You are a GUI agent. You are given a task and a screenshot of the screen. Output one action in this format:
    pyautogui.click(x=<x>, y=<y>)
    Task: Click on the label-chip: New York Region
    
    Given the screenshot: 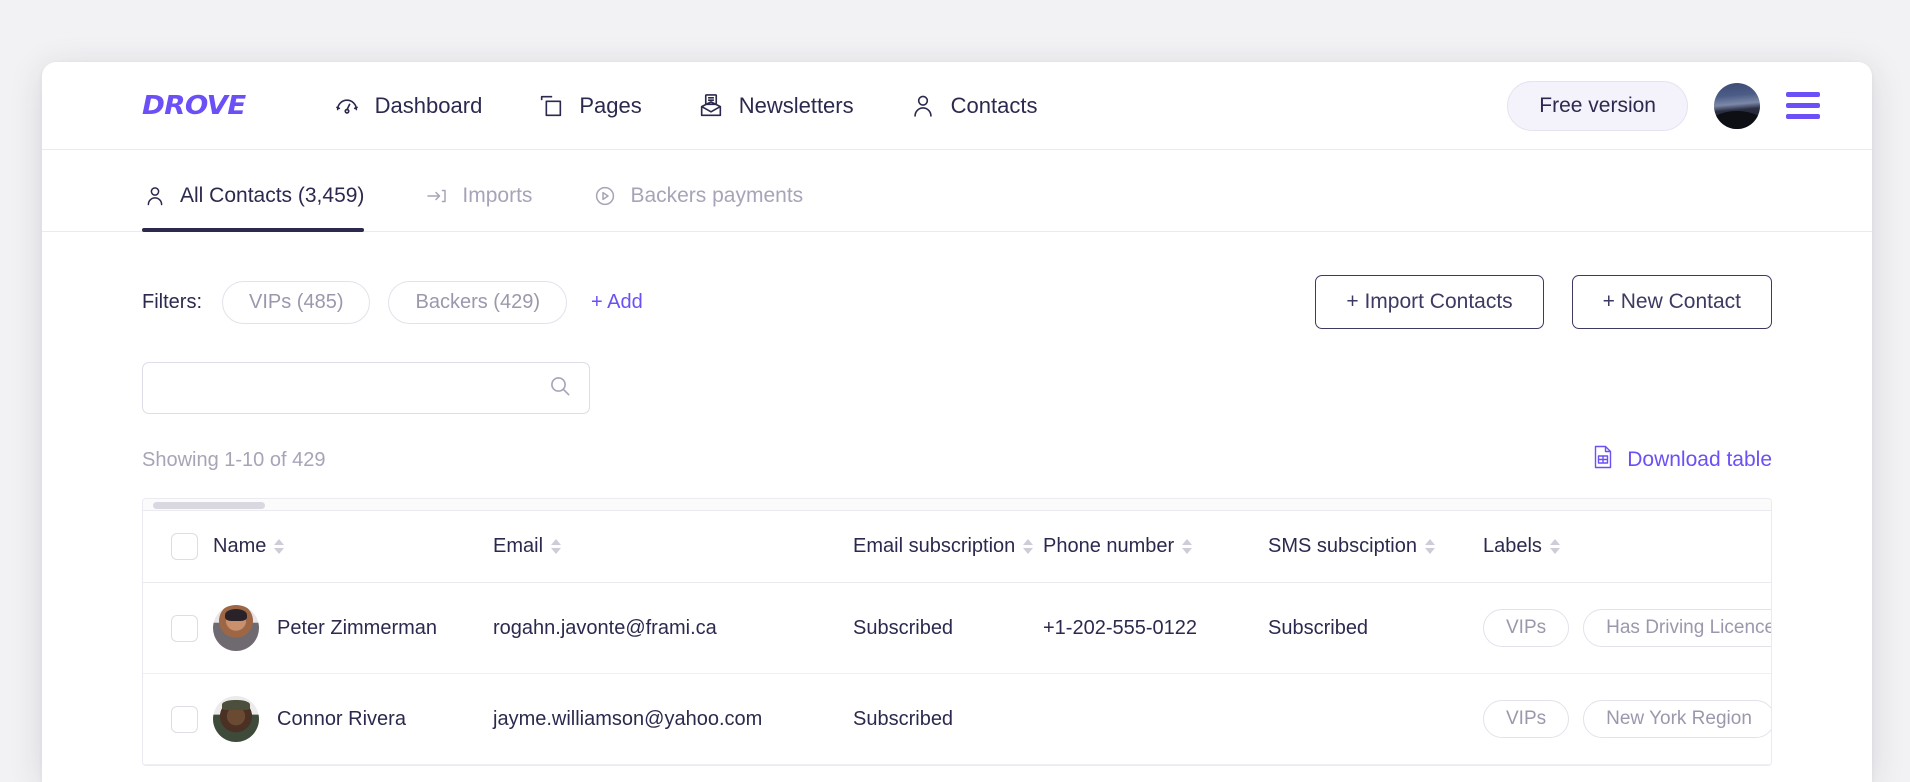 What is the action you would take?
    pyautogui.click(x=1677, y=719)
    